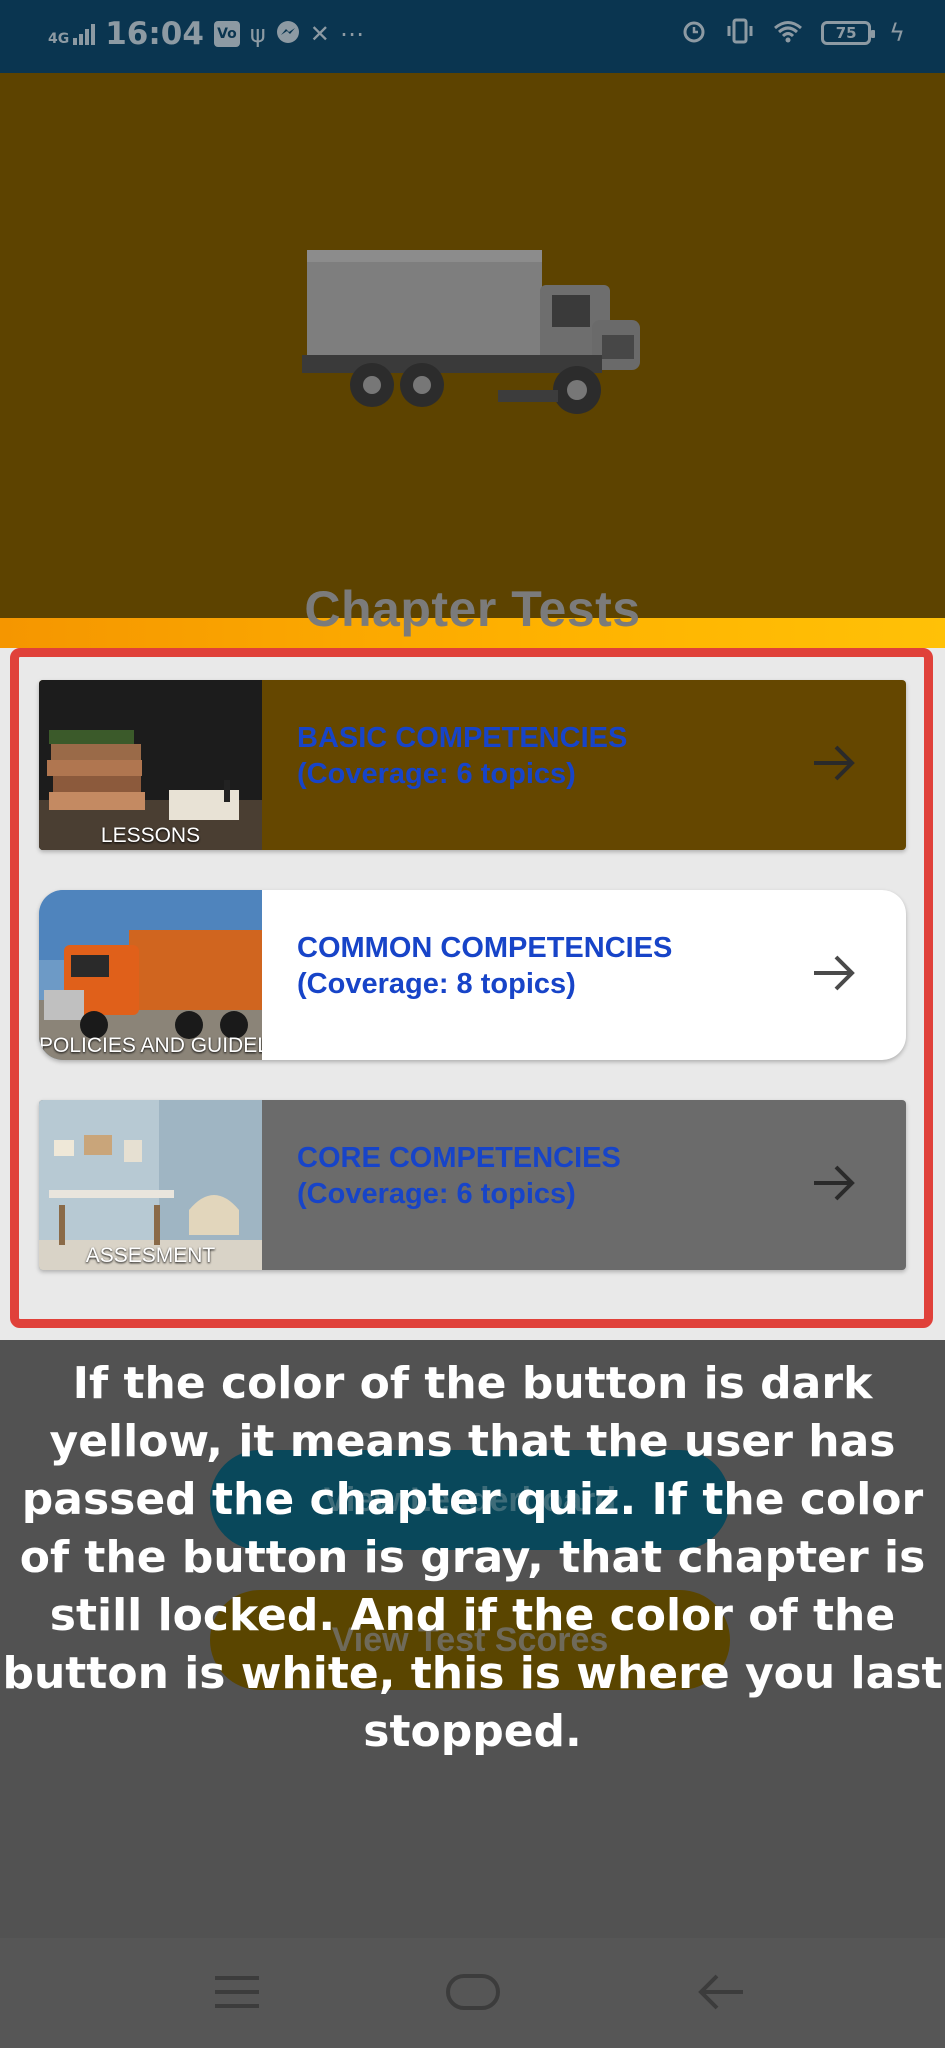  Describe the element at coordinates (59, 39) in the screenshot. I see `network-type: 4G` at that location.